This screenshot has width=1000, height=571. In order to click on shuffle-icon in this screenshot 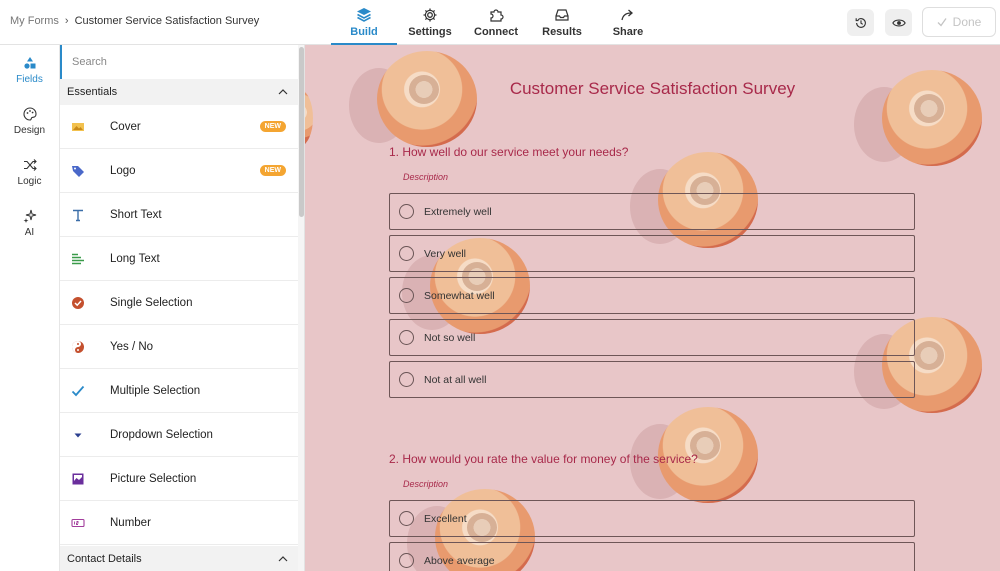, I will do `click(30, 165)`.